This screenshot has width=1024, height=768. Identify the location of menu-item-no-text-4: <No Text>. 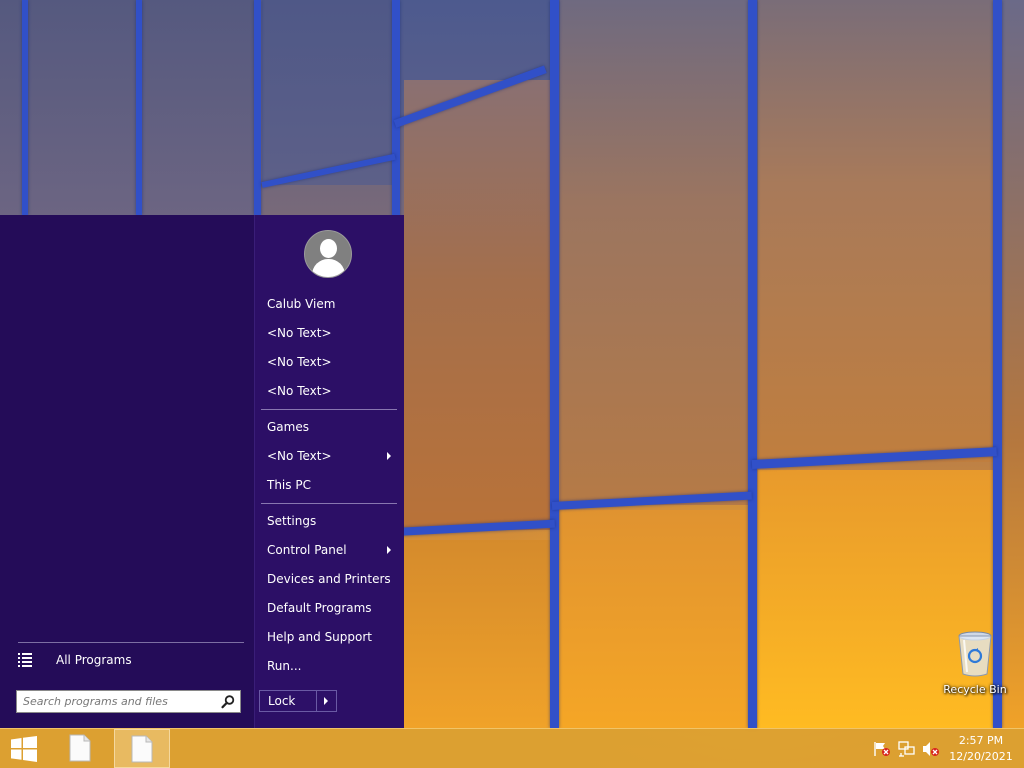
(329, 456).